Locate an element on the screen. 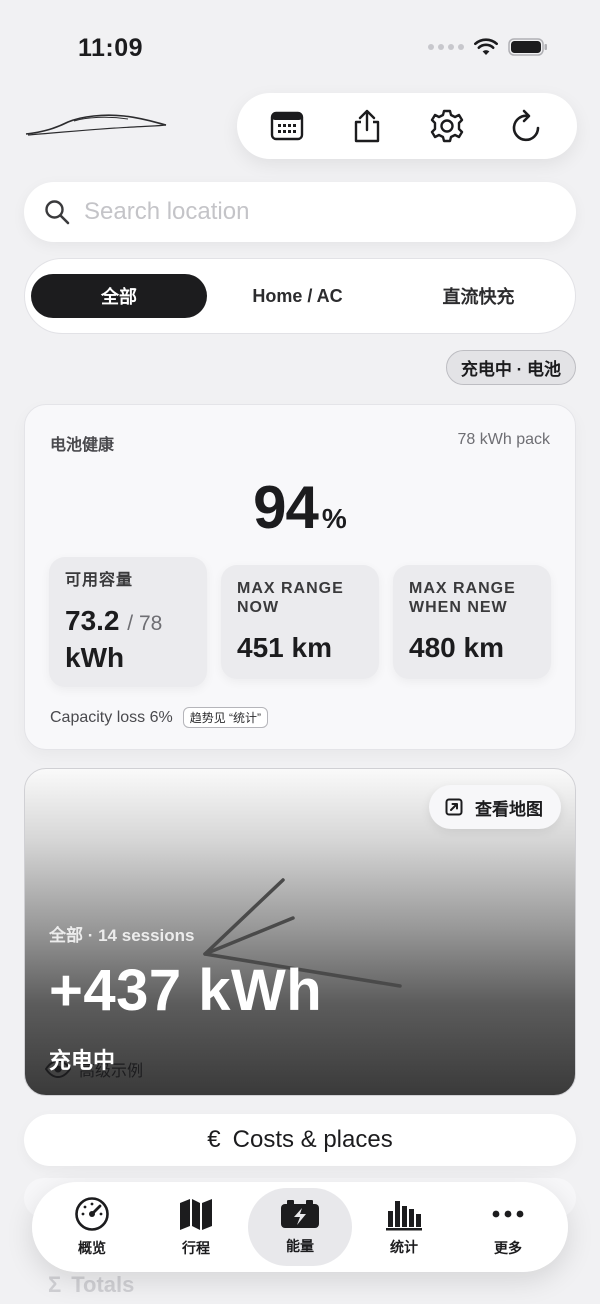 This screenshot has height=1304, width=600. tab-trips: 行程 is located at coordinates (196, 1227).